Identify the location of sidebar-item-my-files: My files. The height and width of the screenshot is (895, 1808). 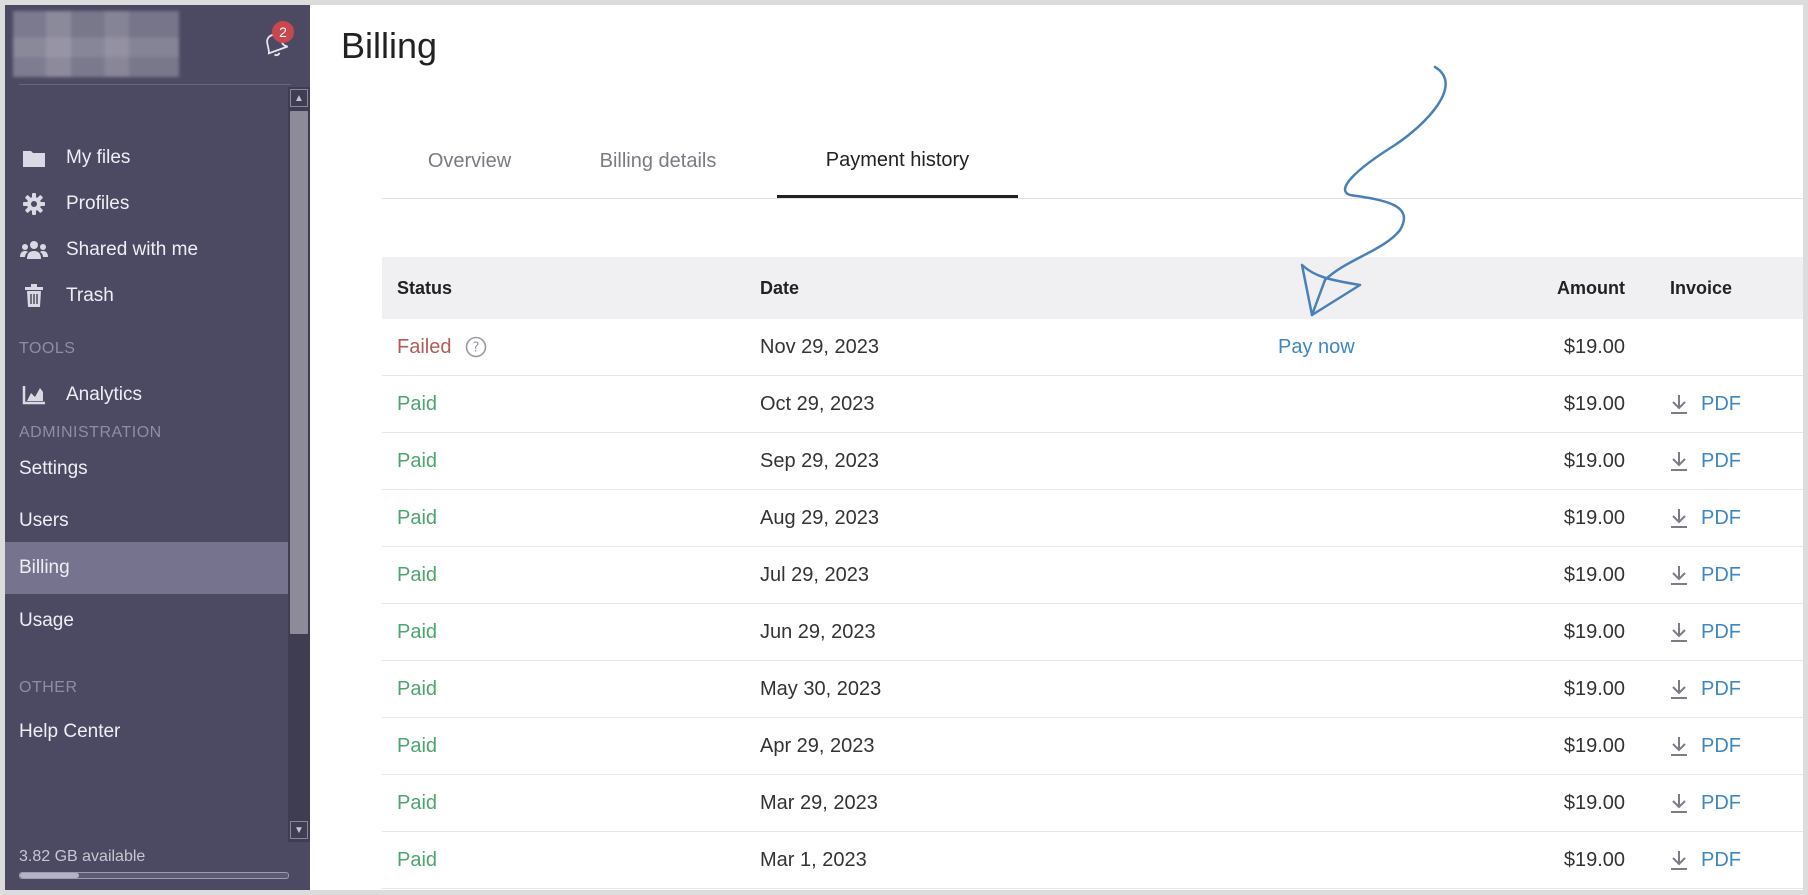
(146, 158).